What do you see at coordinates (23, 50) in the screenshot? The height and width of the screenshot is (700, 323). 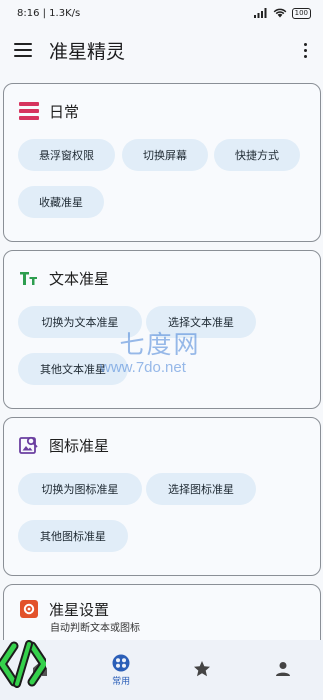 I see `menu-icon` at bounding box center [23, 50].